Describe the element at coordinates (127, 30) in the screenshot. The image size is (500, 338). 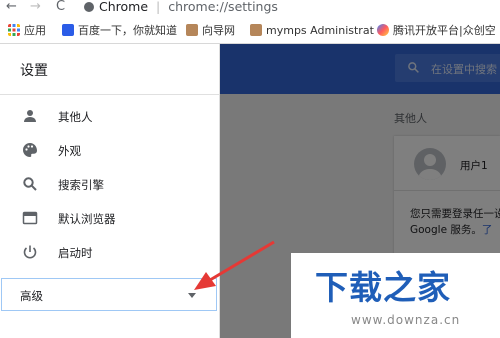
I see `bookmark-label: 百度一下，你就知道` at that location.